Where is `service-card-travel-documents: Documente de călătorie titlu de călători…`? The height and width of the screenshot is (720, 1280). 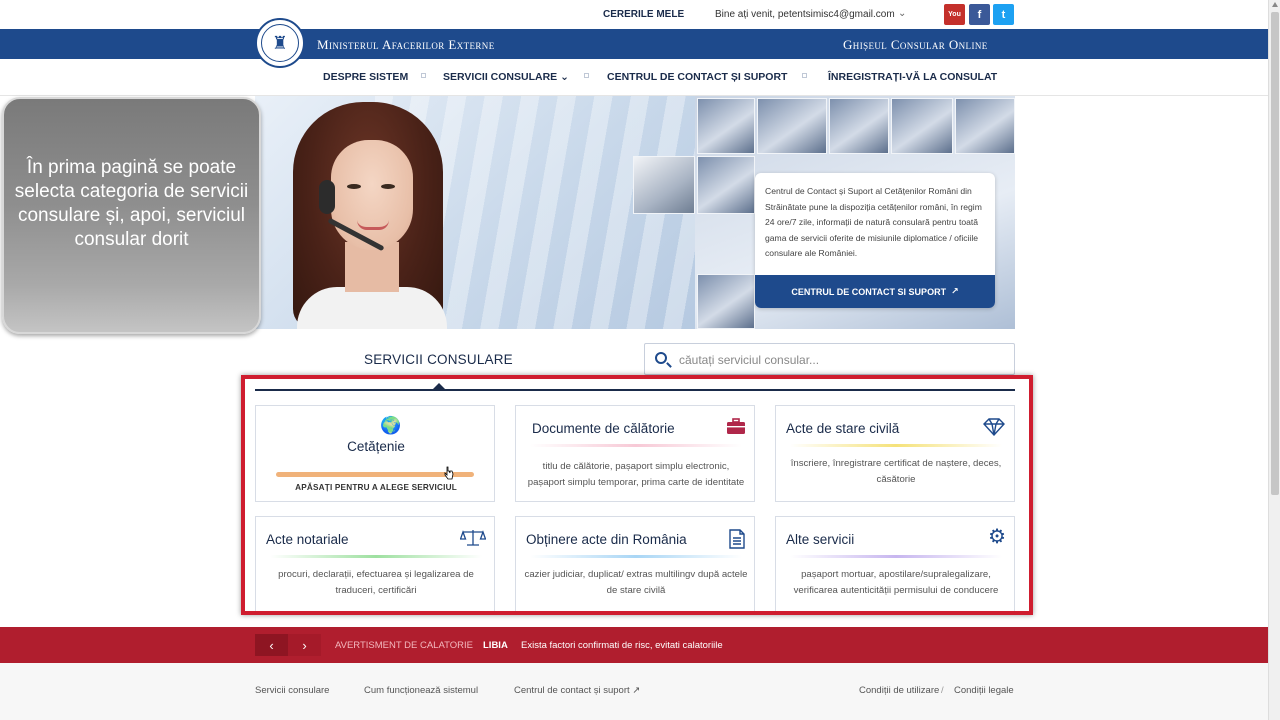
service-card-travel-documents: Documente de călătorie titlu de călători… is located at coordinates (635, 453).